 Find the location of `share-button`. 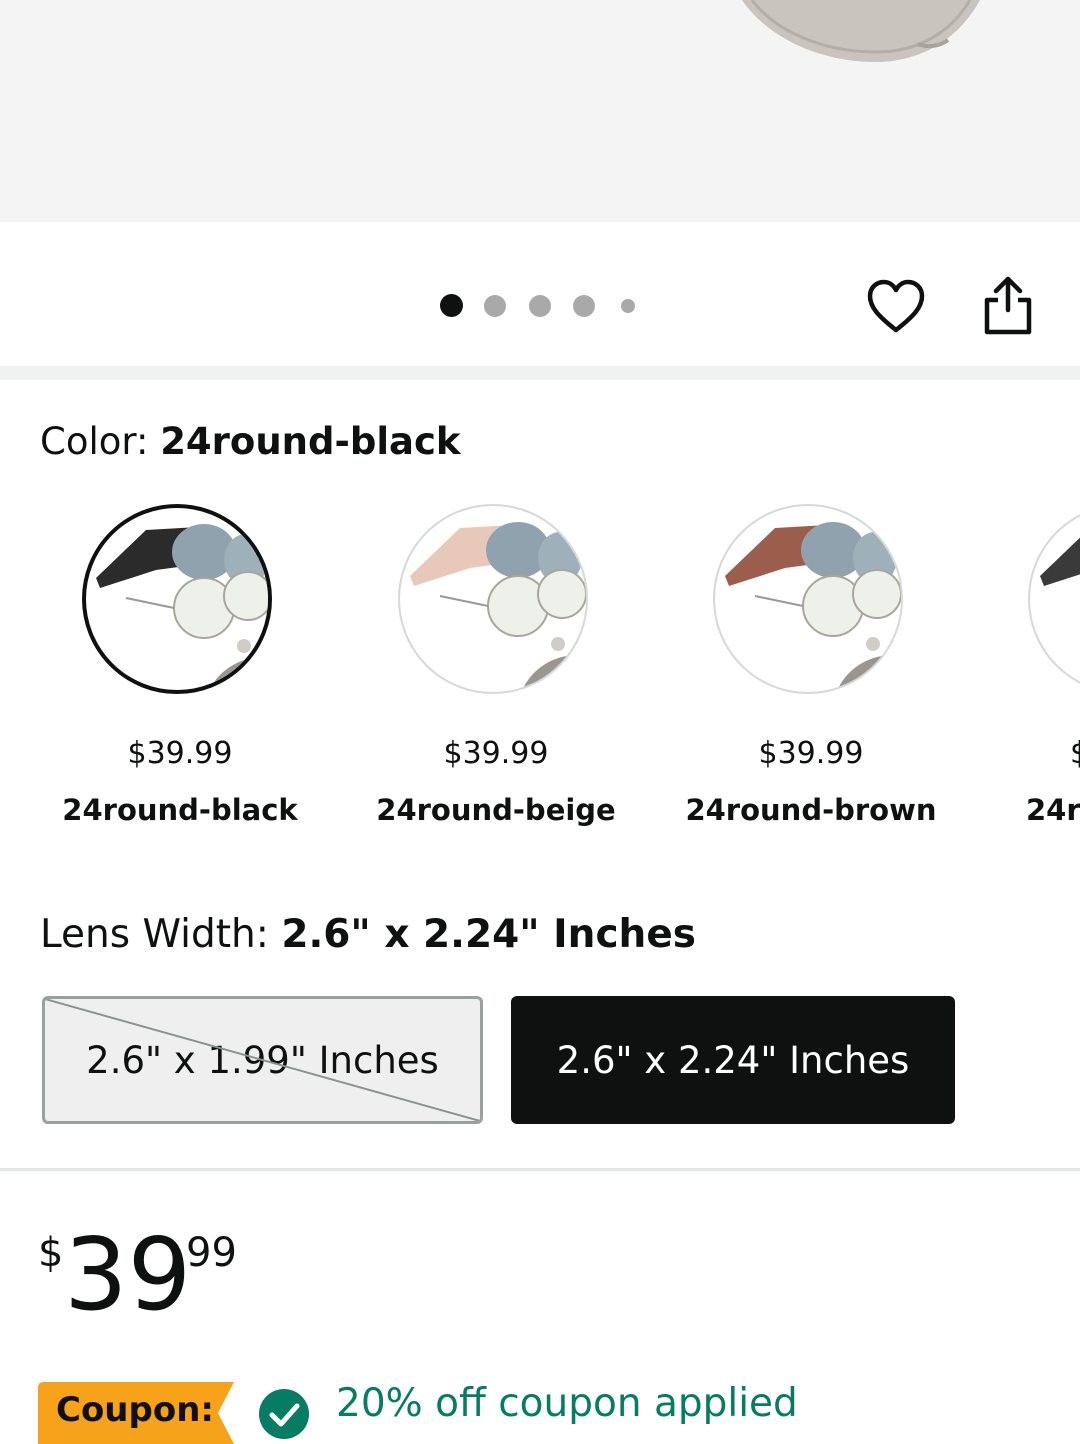

share-button is located at coordinates (1008, 306).